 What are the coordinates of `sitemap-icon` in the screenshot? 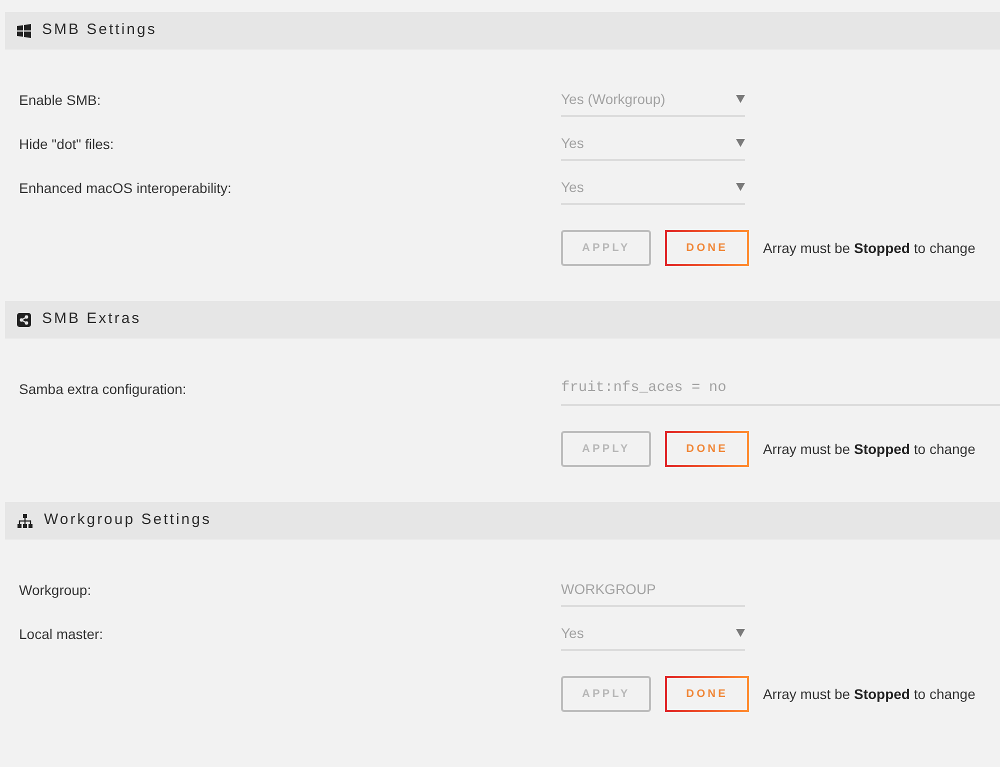 It's located at (25, 521).